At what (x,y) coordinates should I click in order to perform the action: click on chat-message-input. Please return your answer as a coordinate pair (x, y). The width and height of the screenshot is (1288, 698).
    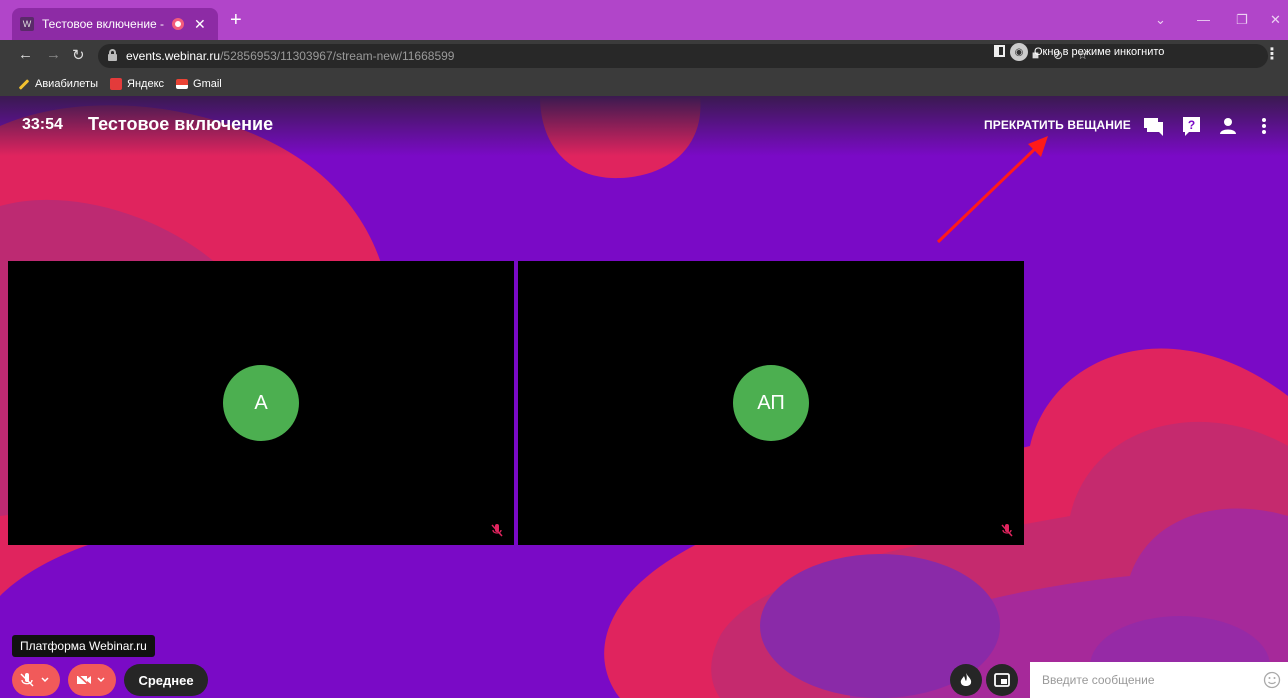
    Looking at the image, I should click on (1159, 680).